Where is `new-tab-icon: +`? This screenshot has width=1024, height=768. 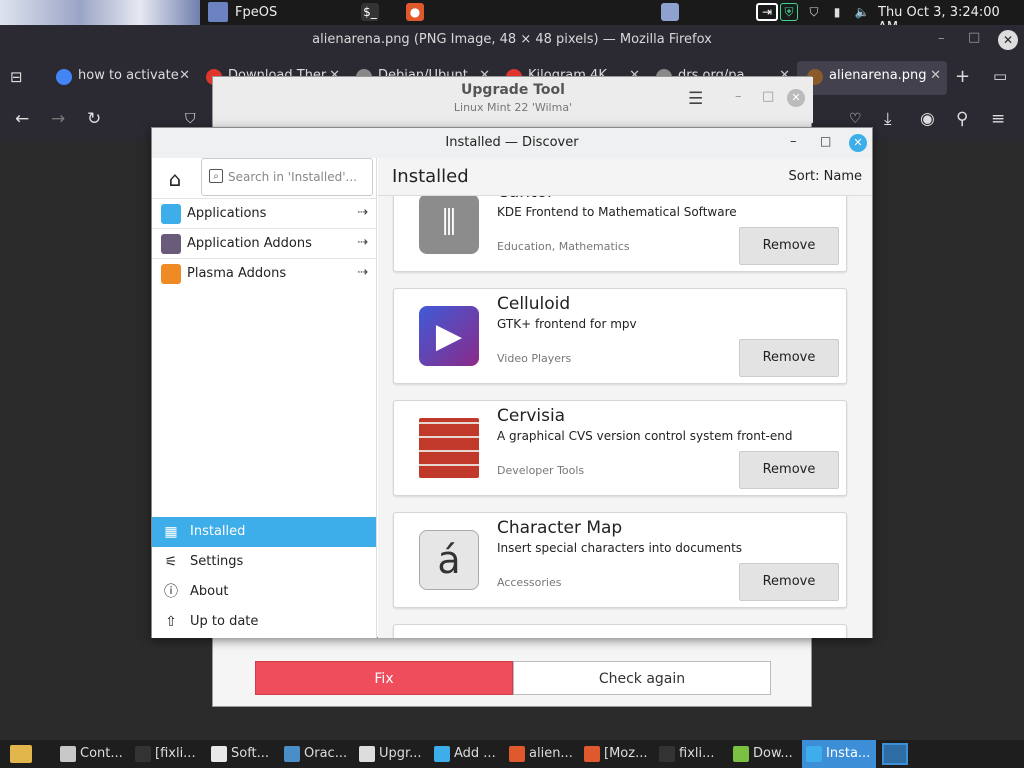
new-tab-icon: + is located at coordinates (962, 76).